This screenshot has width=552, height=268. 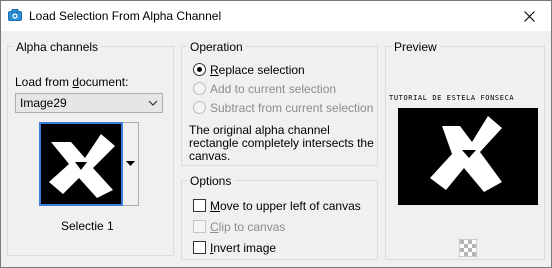 What do you see at coordinates (415, 47) in the screenshot?
I see `preview-label: Preview` at bounding box center [415, 47].